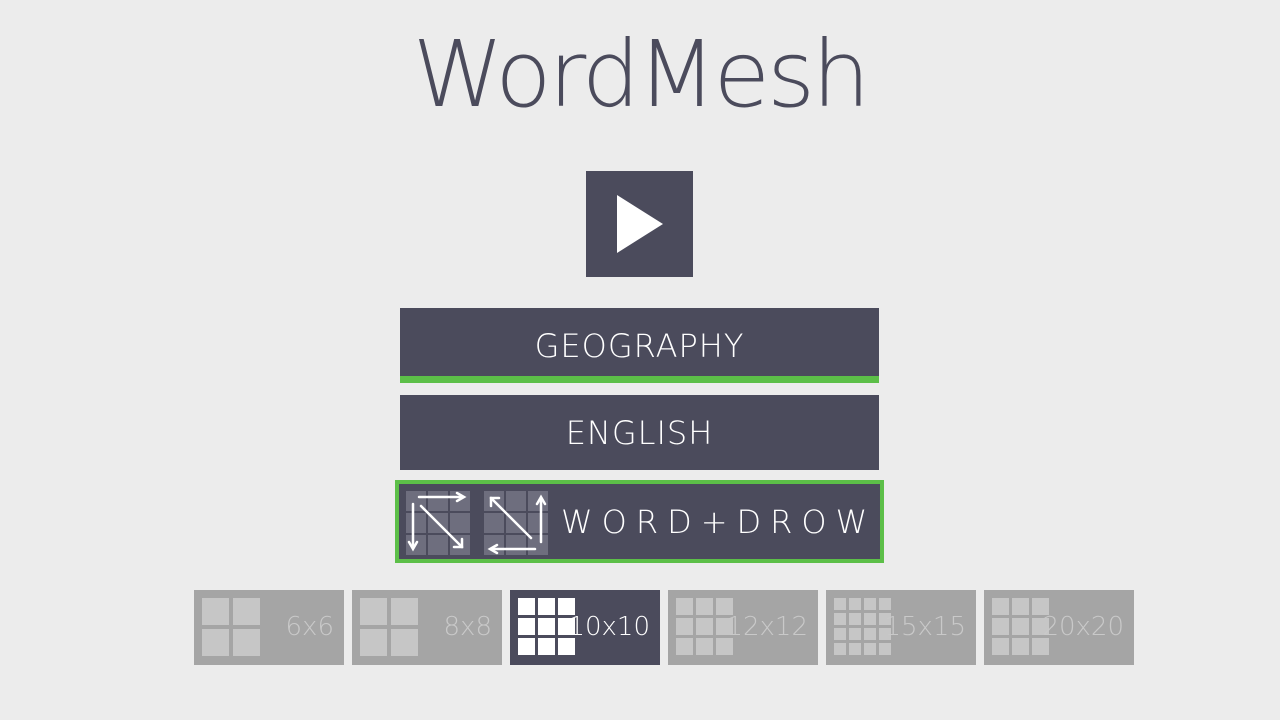 The width and height of the screenshot is (1280, 720). I want to click on size-15x15-button: 15x15, so click(901, 627).